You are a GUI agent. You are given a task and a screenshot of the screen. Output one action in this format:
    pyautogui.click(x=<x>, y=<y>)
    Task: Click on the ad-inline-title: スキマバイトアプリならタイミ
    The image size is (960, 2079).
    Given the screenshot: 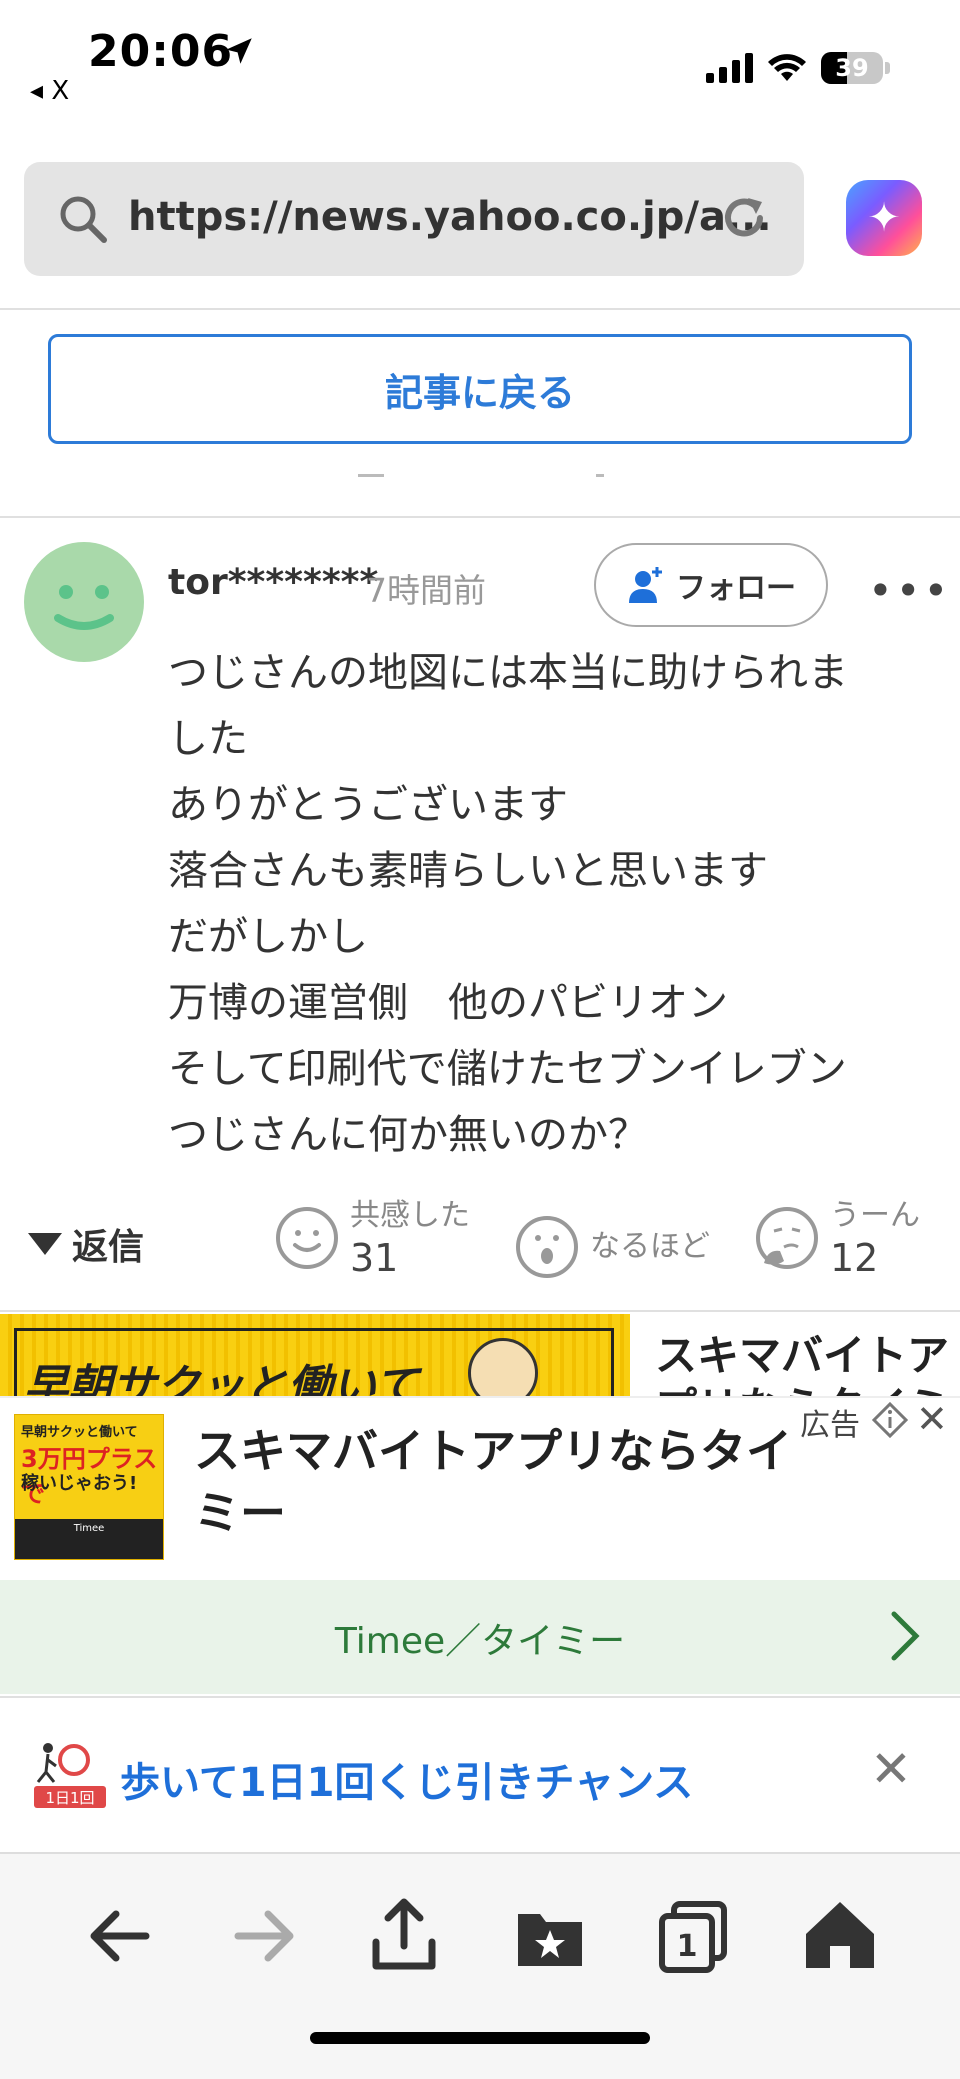 What is the action you would take?
    pyautogui.click(x=805, y=1363)
    